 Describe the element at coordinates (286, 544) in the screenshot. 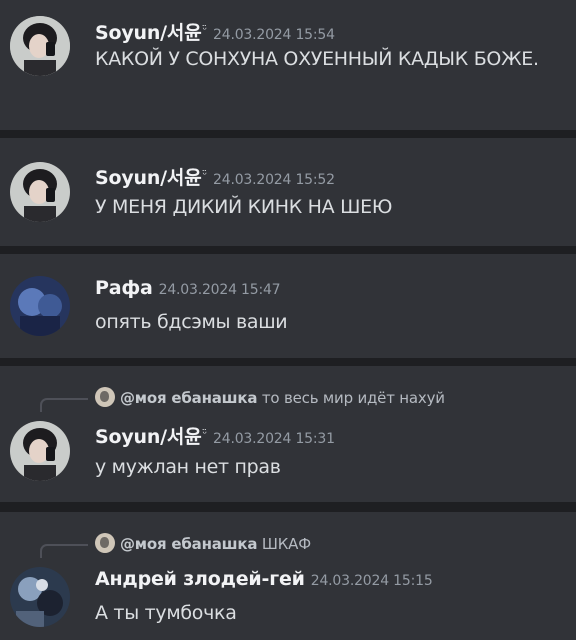

I see `reply-text: ШКАФ` at that location.